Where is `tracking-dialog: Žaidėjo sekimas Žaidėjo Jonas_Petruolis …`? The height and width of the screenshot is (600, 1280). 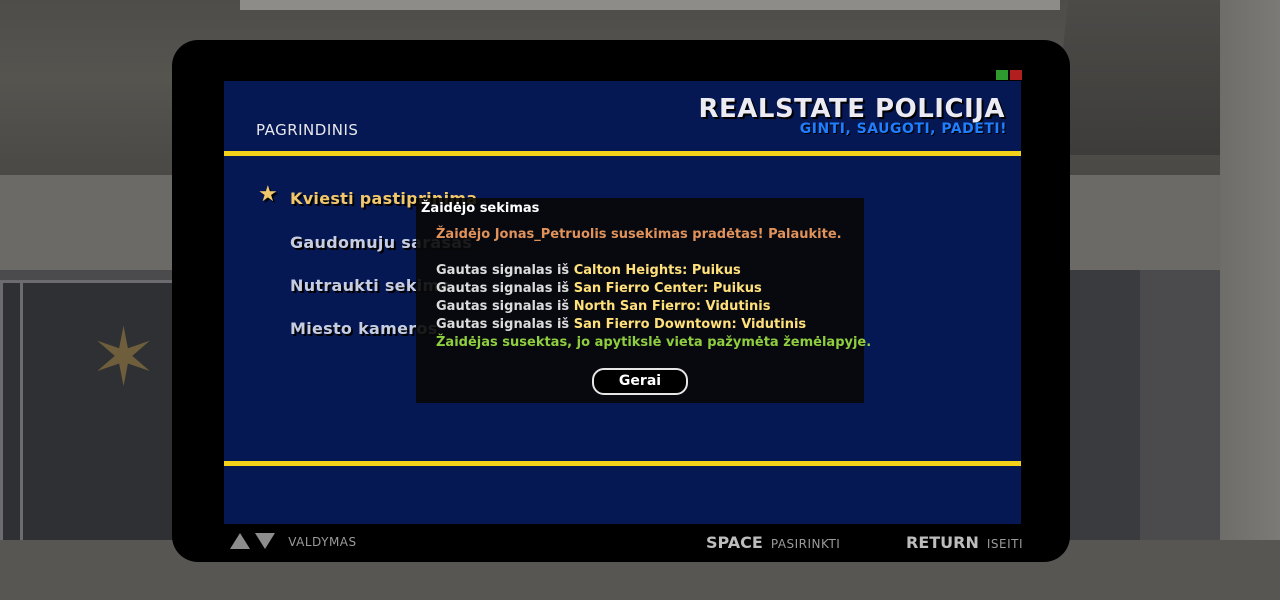 tracking-dialog: Žaidėjo sekimas Žaidėjo Jonas_Petruolis … is located at coordinates (643, 300).